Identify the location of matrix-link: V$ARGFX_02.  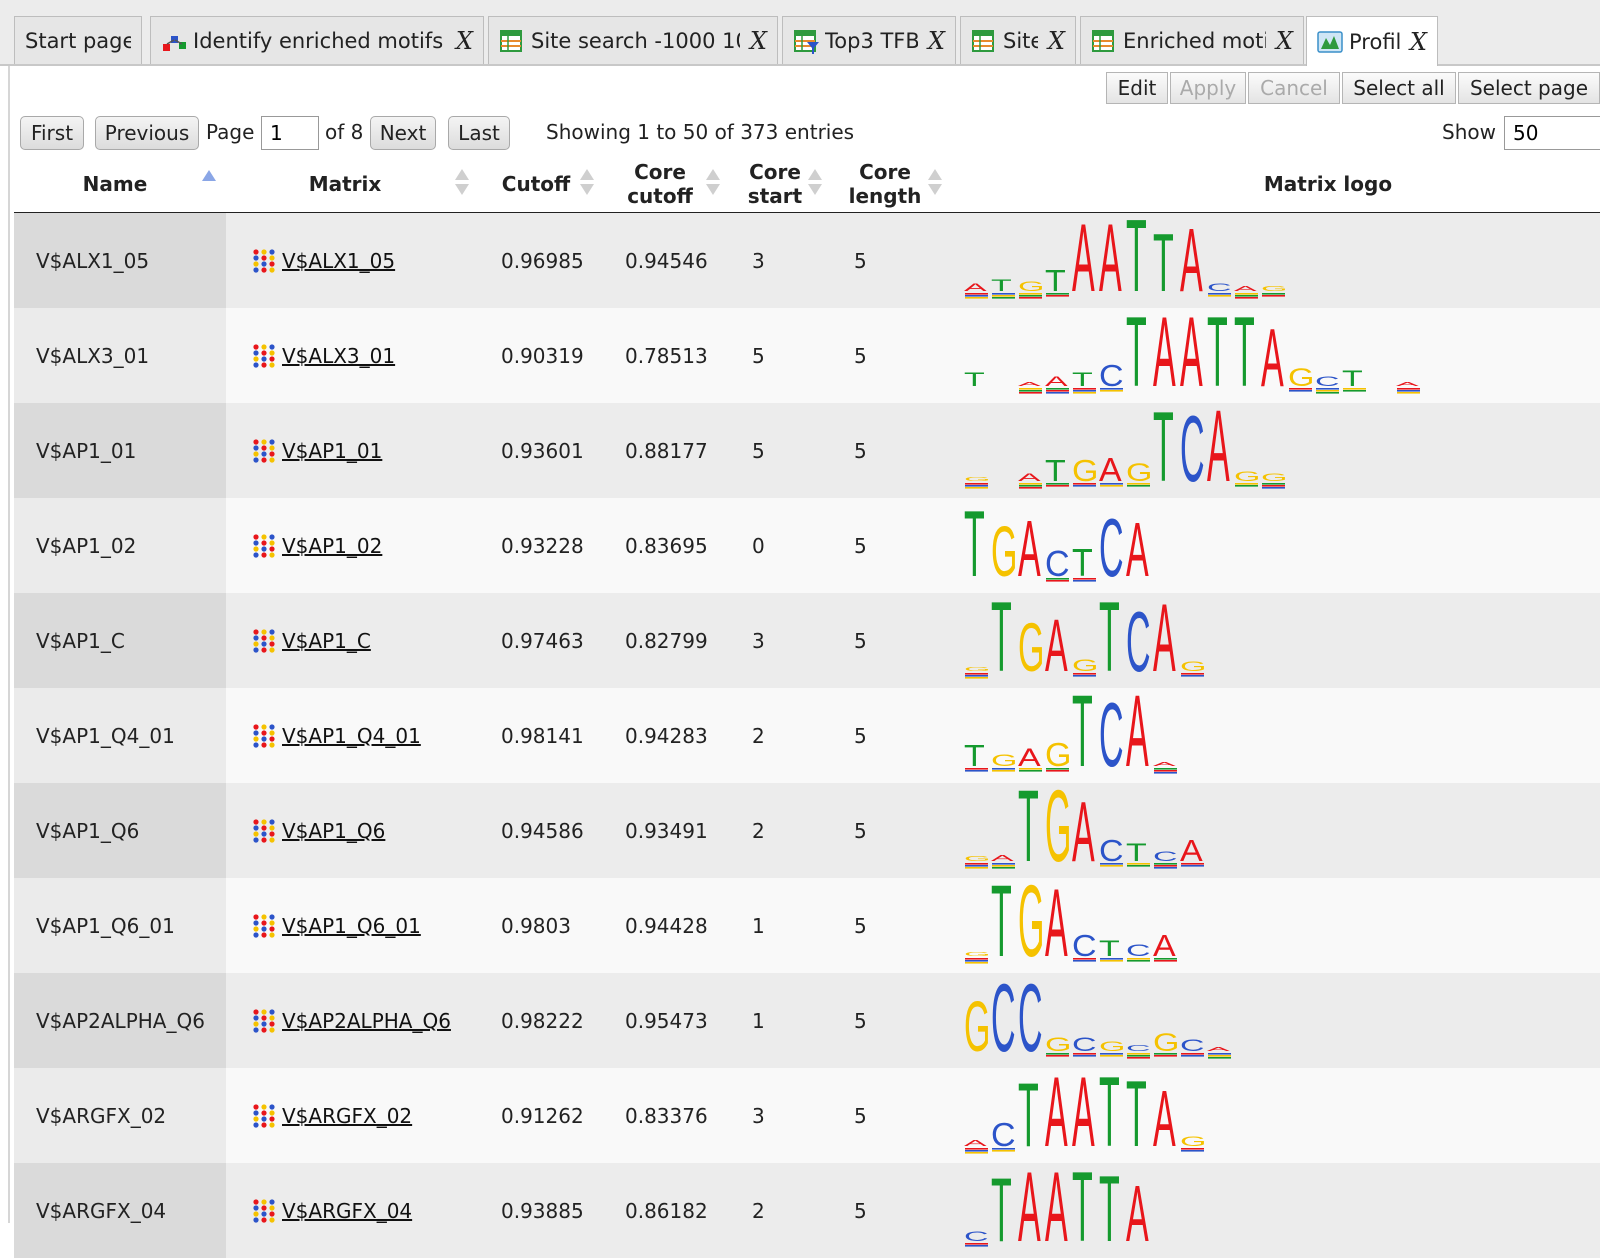
(347, 1116).